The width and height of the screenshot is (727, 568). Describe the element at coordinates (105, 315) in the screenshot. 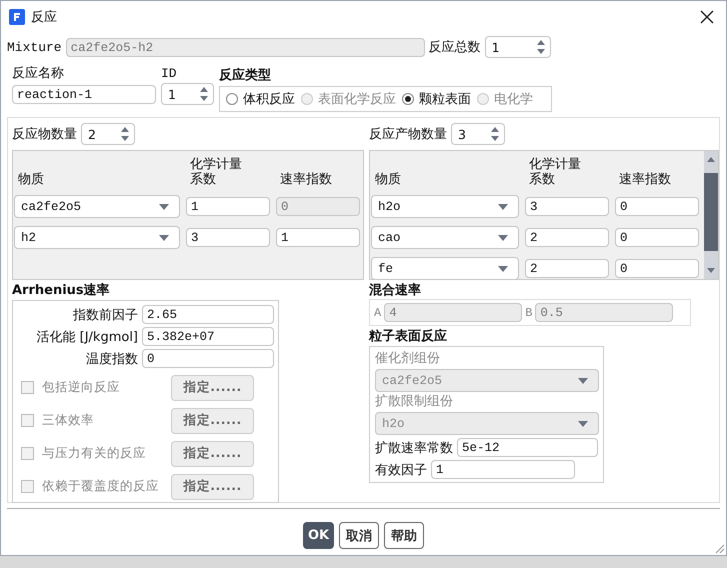

I see `field-label: 指数前因子` at that location.